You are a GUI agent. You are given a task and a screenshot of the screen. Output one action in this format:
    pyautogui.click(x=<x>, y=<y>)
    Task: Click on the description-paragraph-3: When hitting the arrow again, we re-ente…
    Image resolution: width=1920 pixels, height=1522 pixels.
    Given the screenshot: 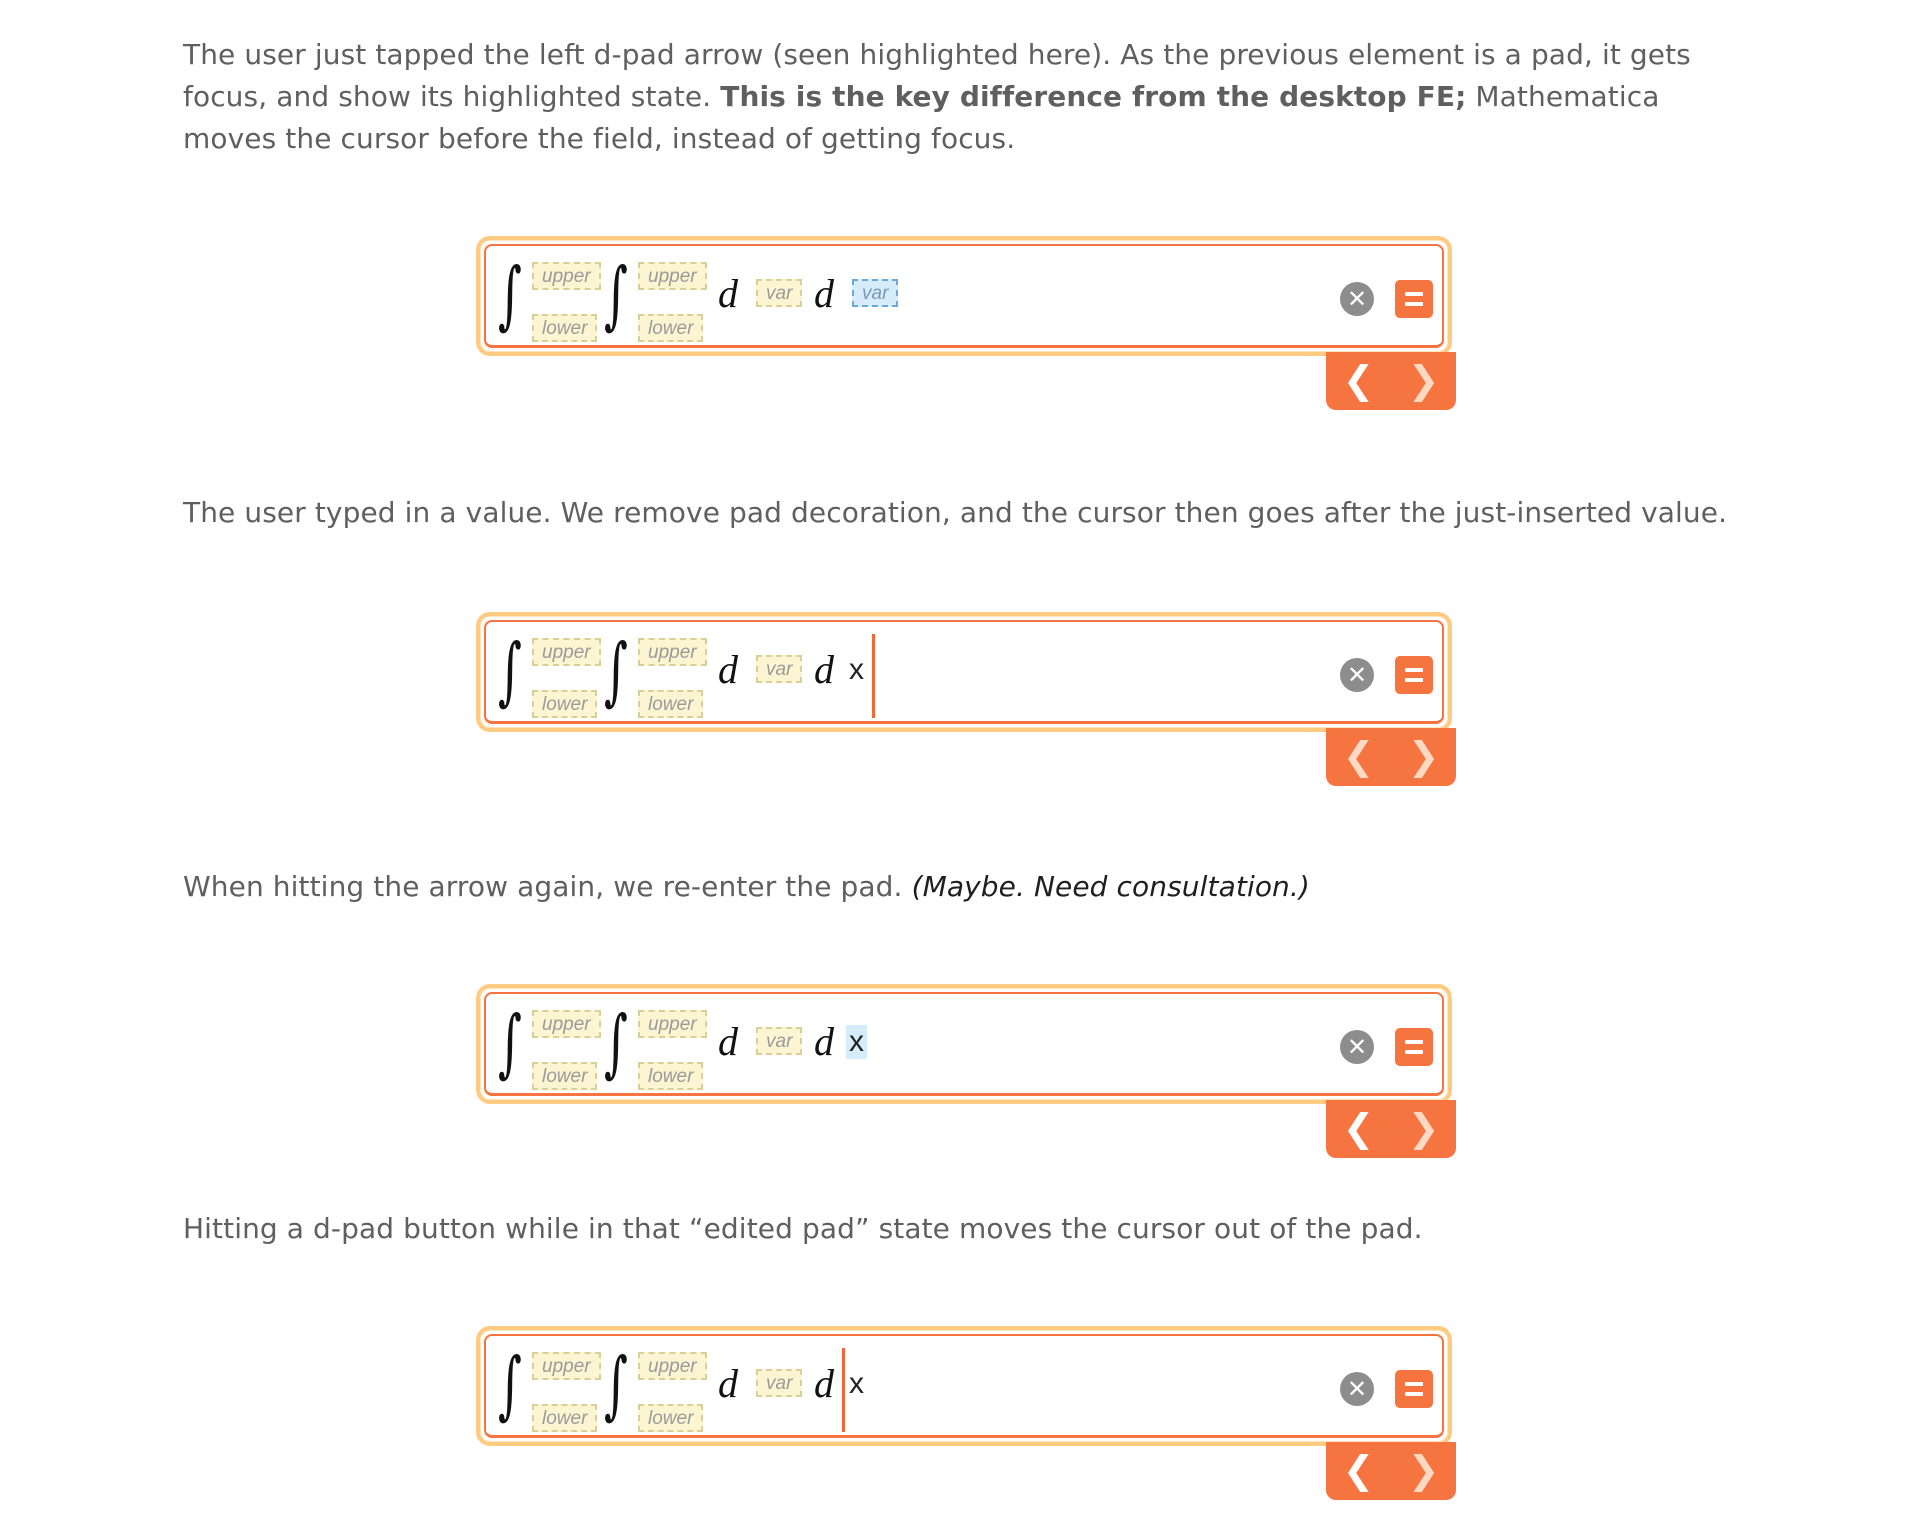 What is the action you would take?
    pyautogui.click(x=963, y=887)
    